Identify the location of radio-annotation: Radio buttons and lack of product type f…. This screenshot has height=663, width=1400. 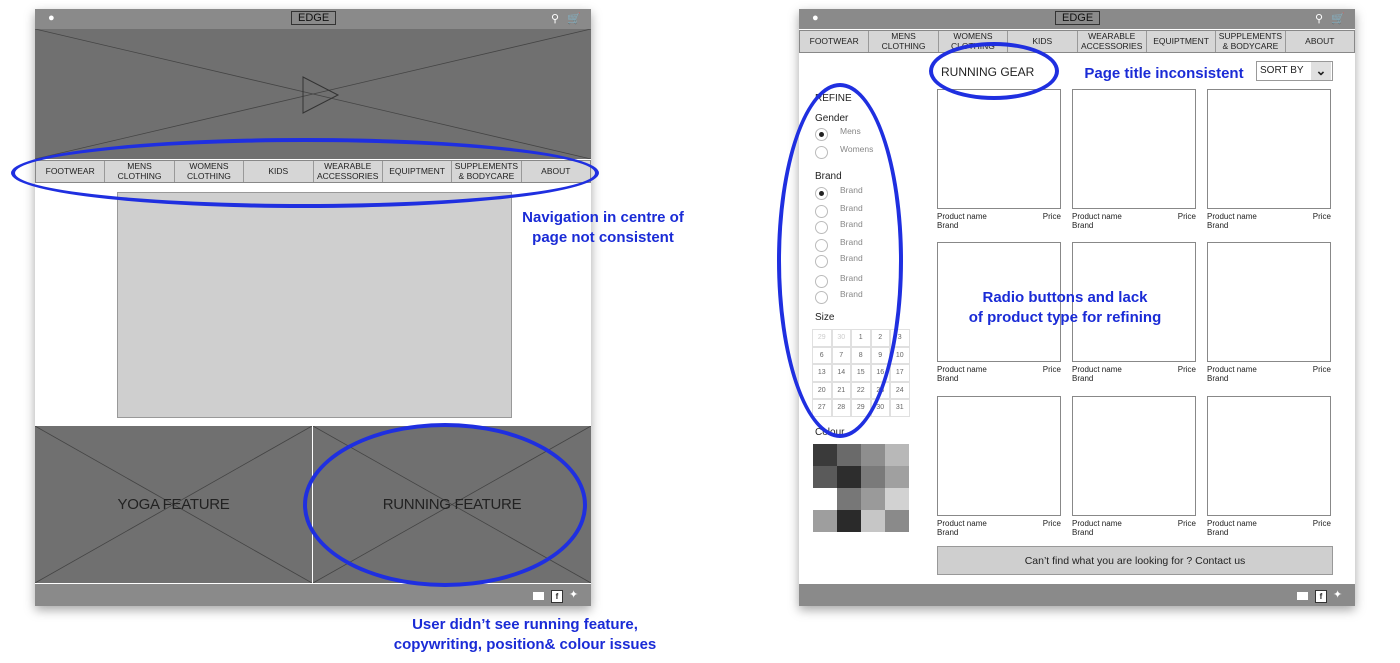
(1065, 307).